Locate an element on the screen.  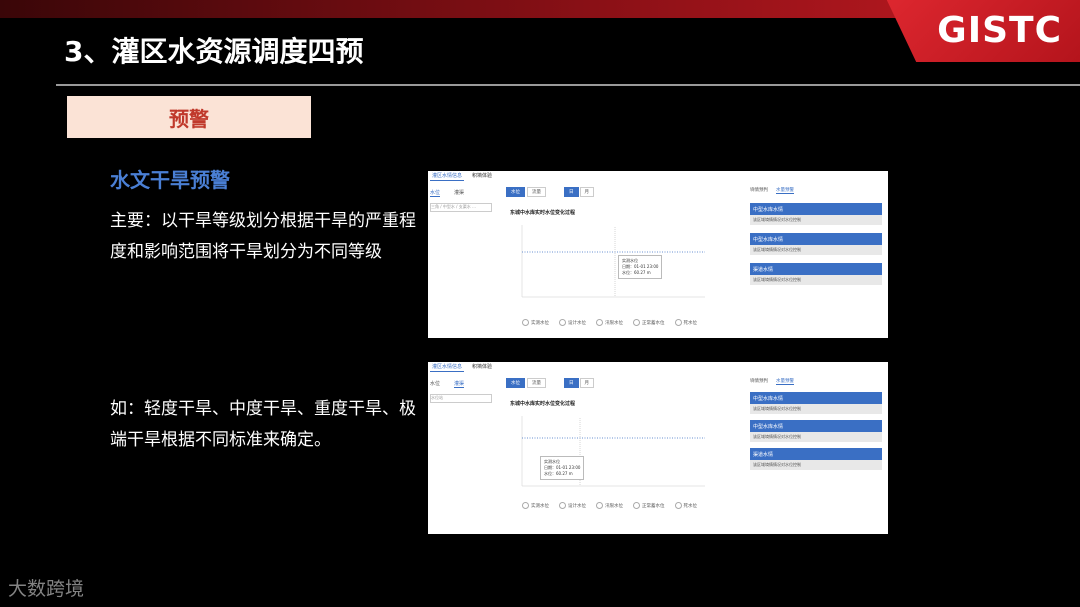
gistc-logo: GISTC is located at coordinates (999, 30).